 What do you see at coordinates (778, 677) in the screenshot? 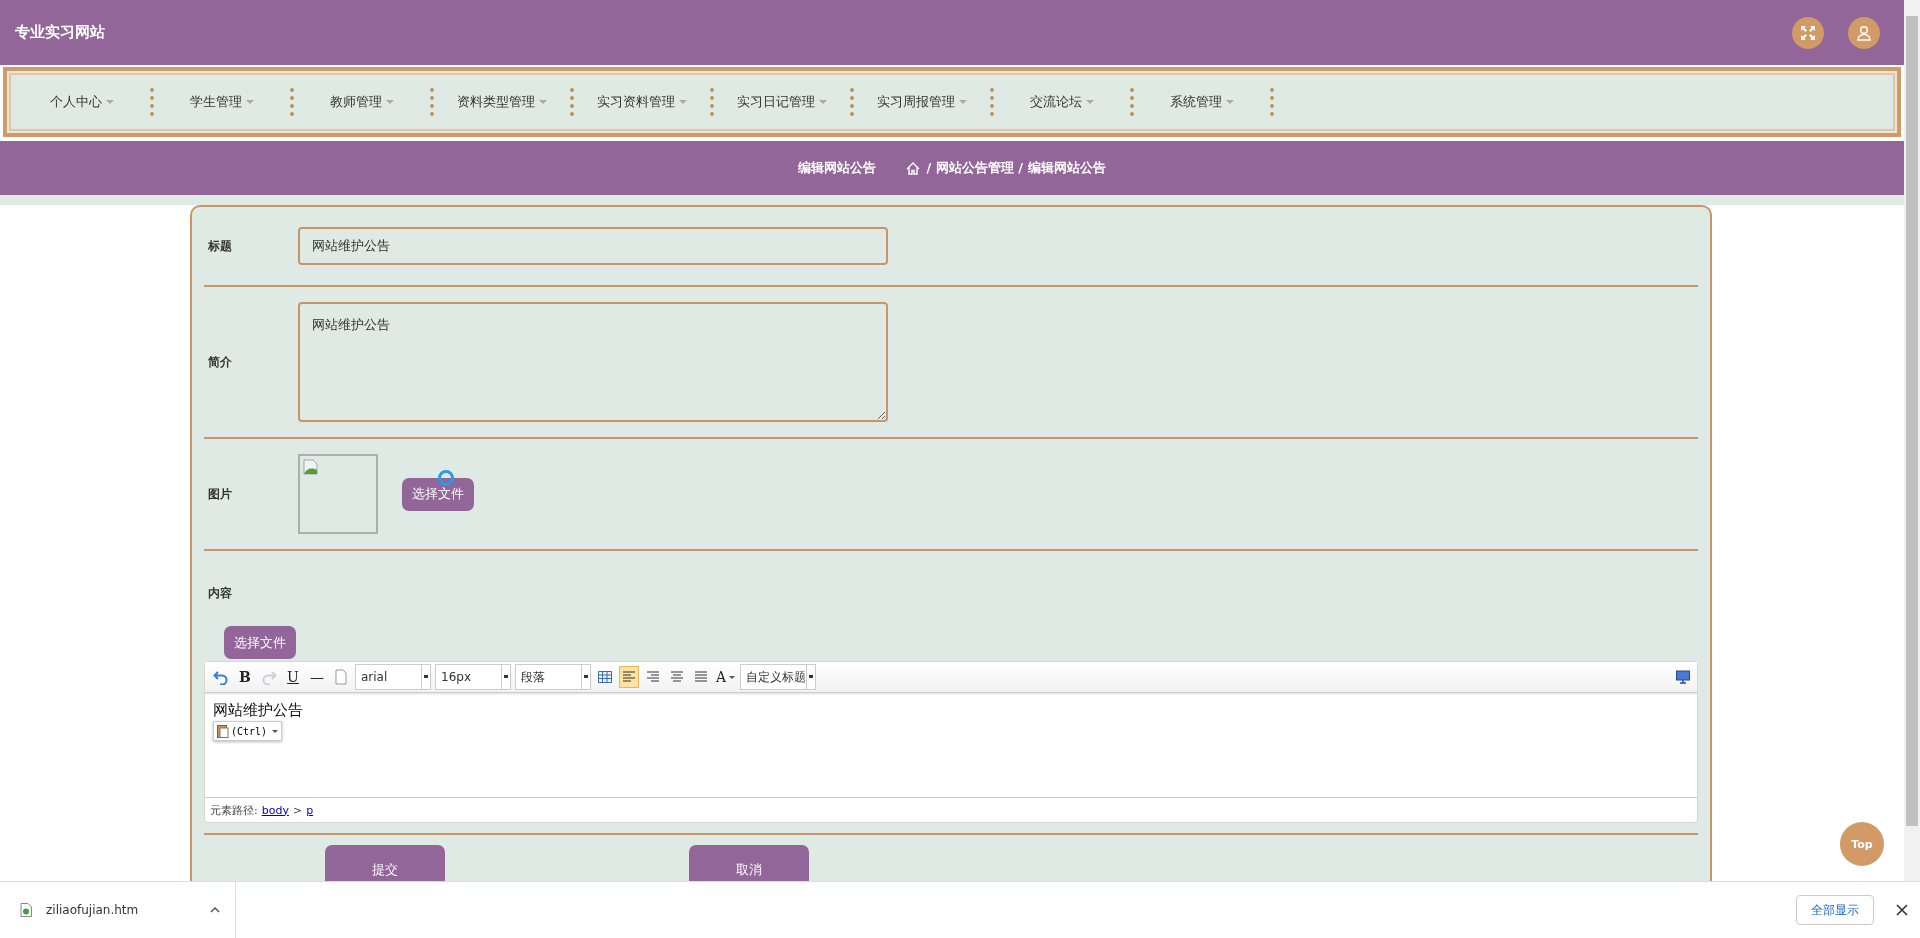
I see `toolbar-dropdown: 自定义标题` at bounding box center [778, 677].